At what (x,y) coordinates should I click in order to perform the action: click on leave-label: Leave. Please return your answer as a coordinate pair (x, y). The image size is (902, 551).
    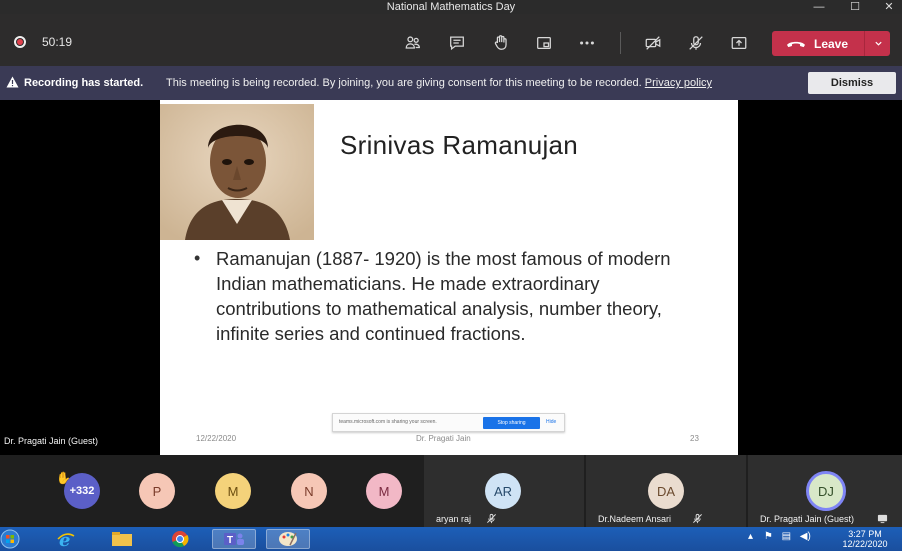
    Looking at the image, I should click on (831, 43).